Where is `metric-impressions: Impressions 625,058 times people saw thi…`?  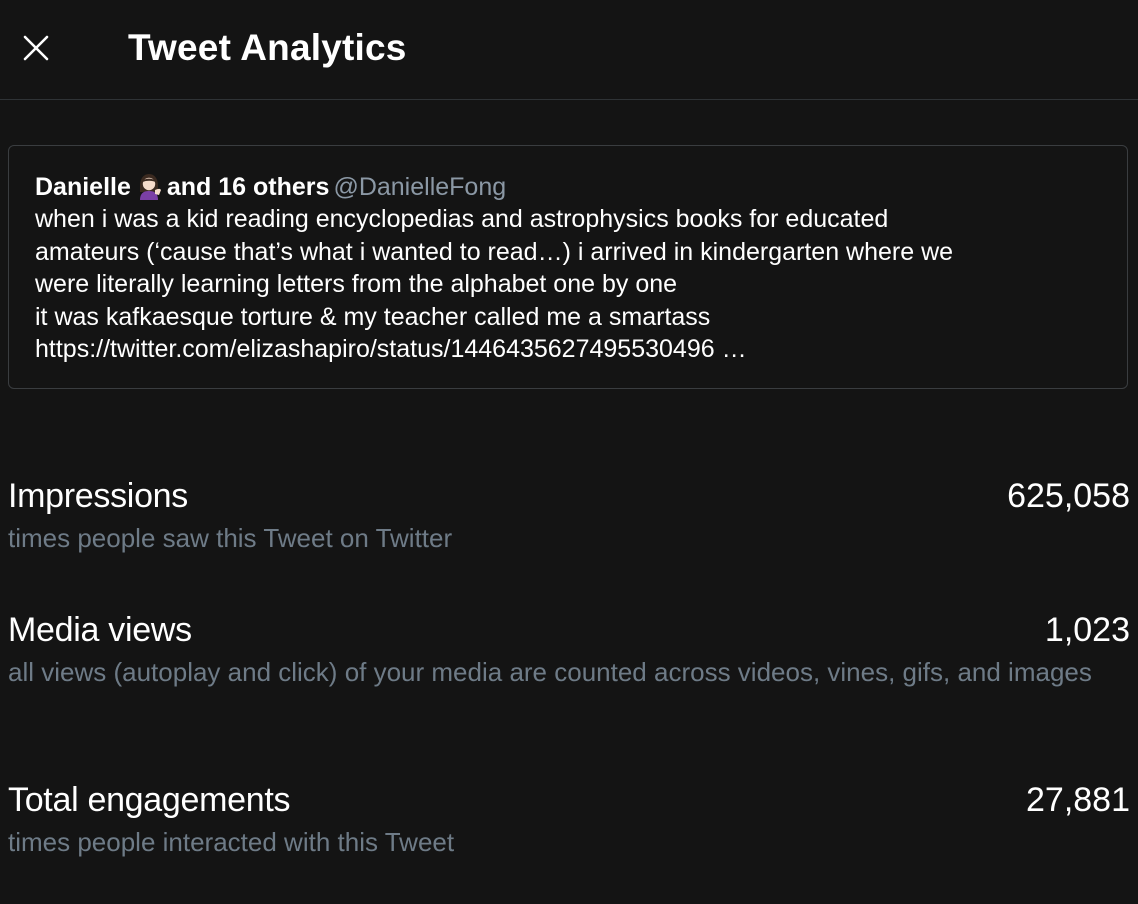 metric-impressions: Impressions 625,058 times people saw thi… is located at coordinates (569, 516).